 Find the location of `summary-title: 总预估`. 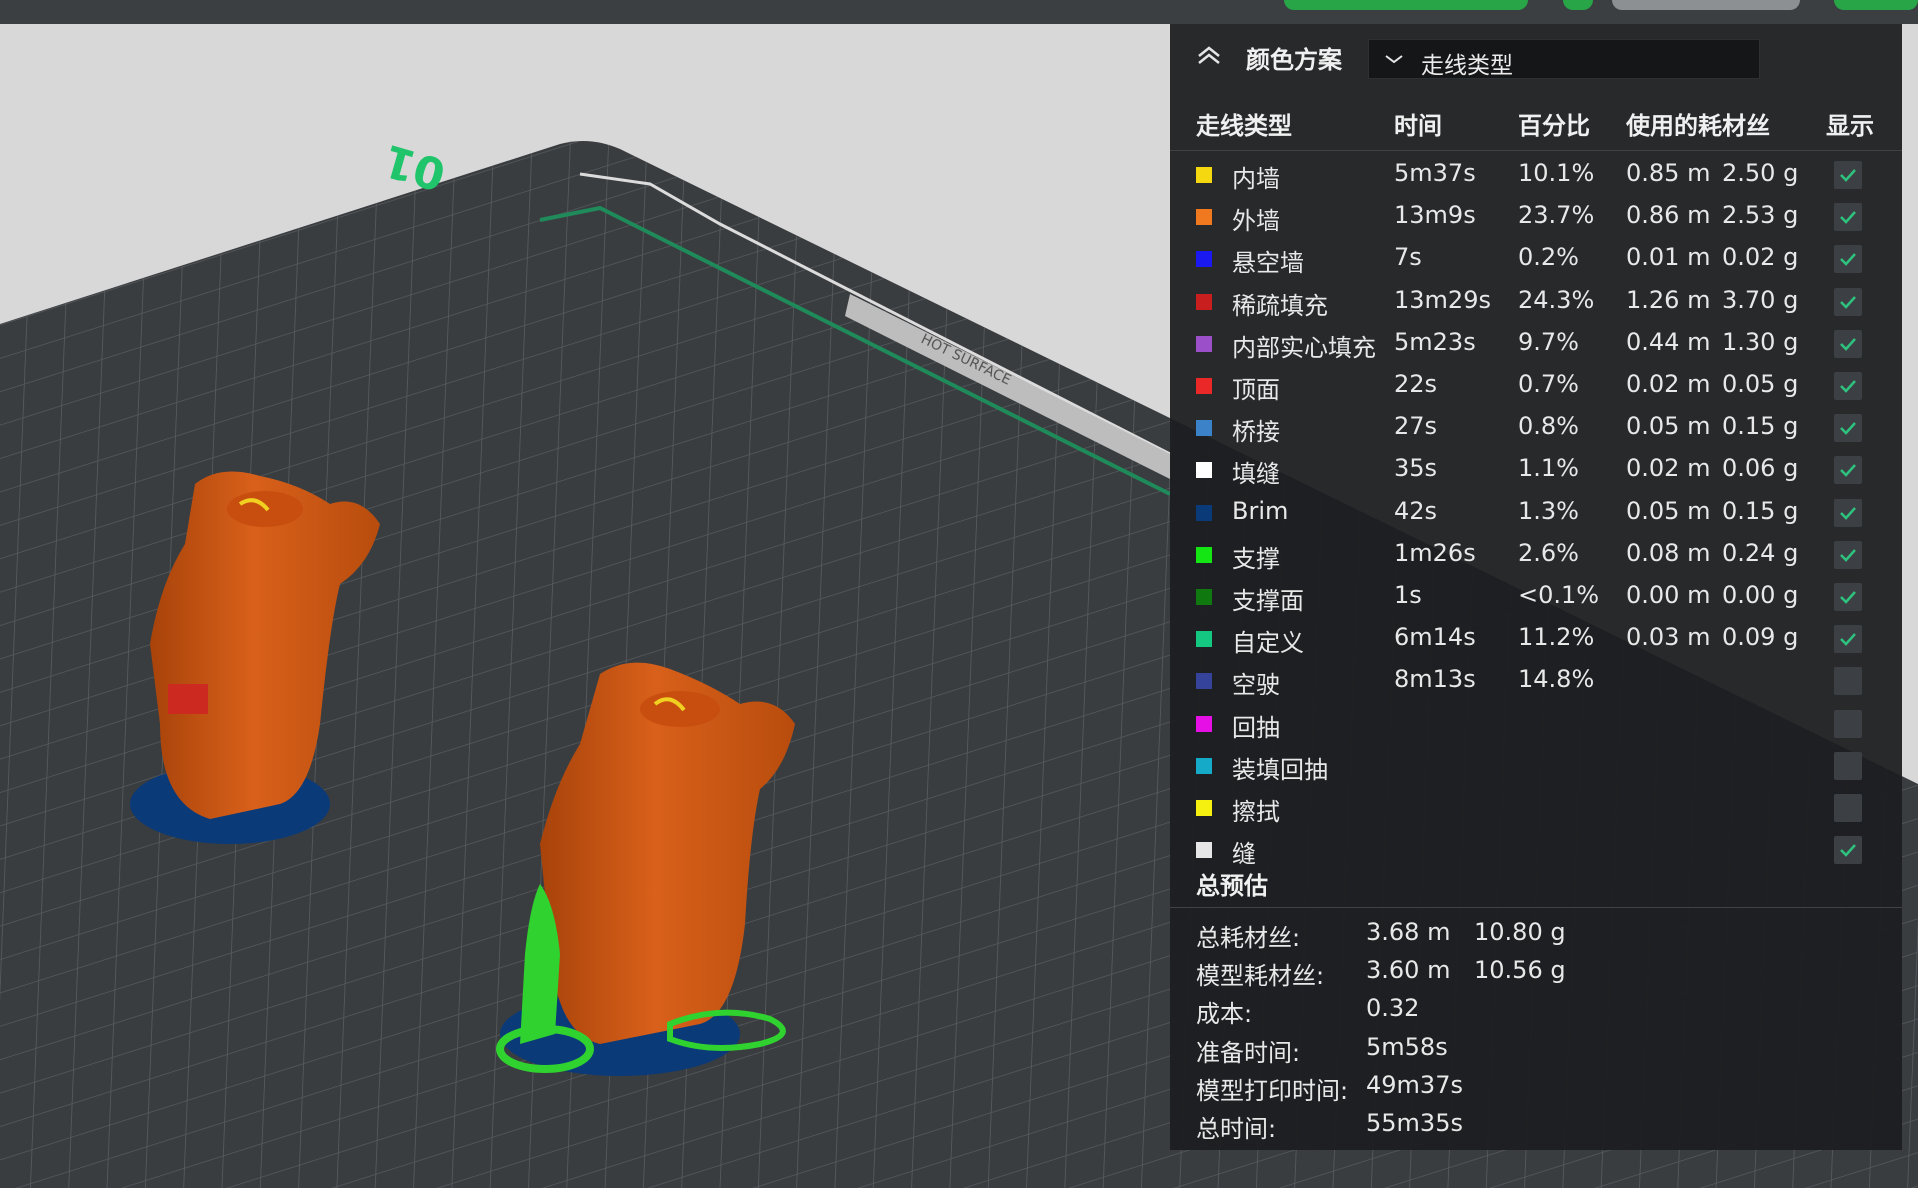

summary-title: 总预估 is located at coordinates (1232, 886).